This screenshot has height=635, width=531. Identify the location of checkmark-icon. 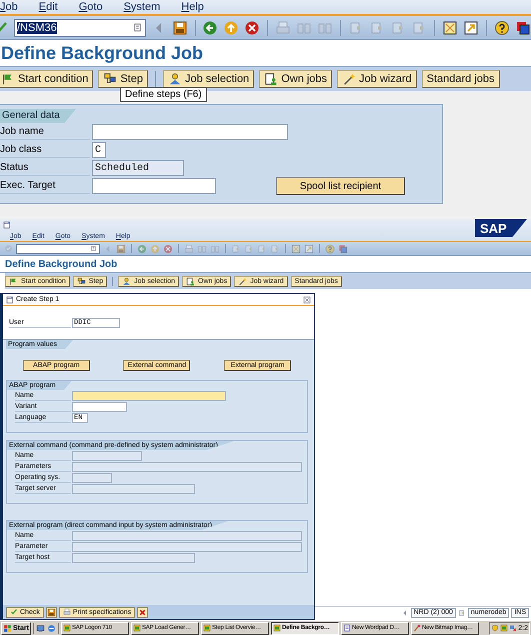
(14, 612).